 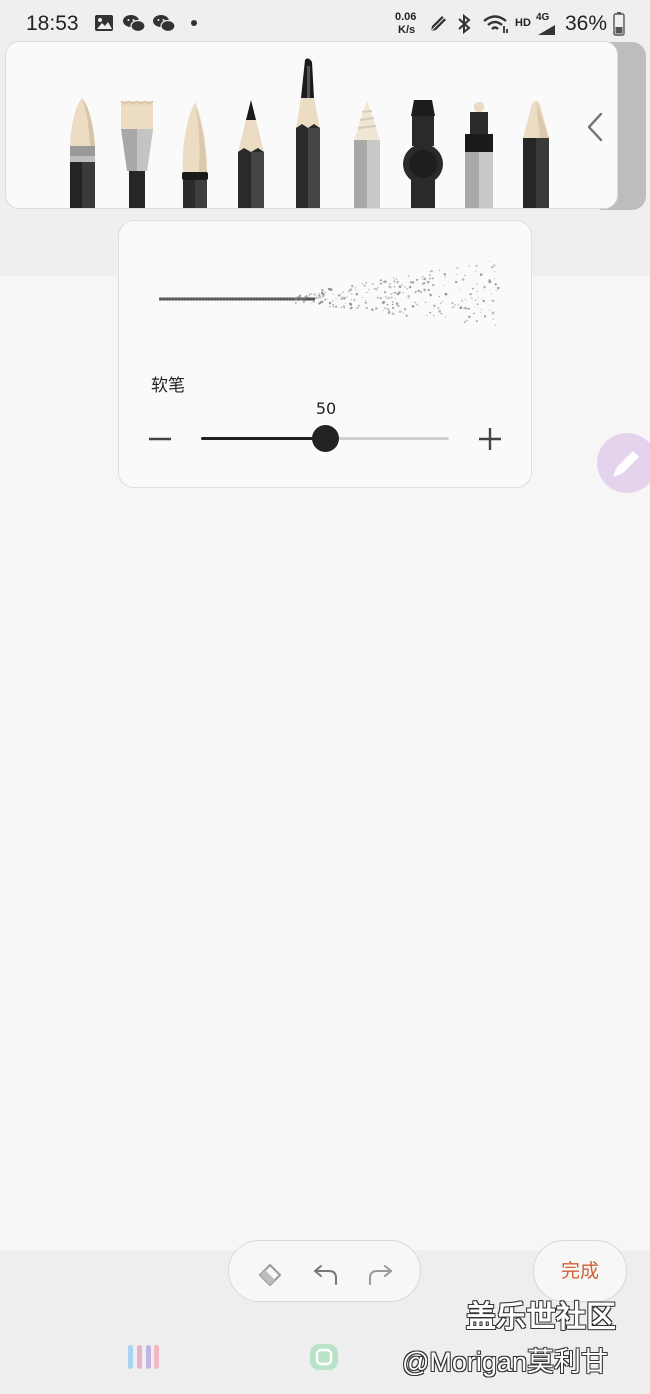 What do you see at coordinates (168, 386) in the screenshot?
I see `pen-name-label: 软笔` at bounding box center [168, 386].